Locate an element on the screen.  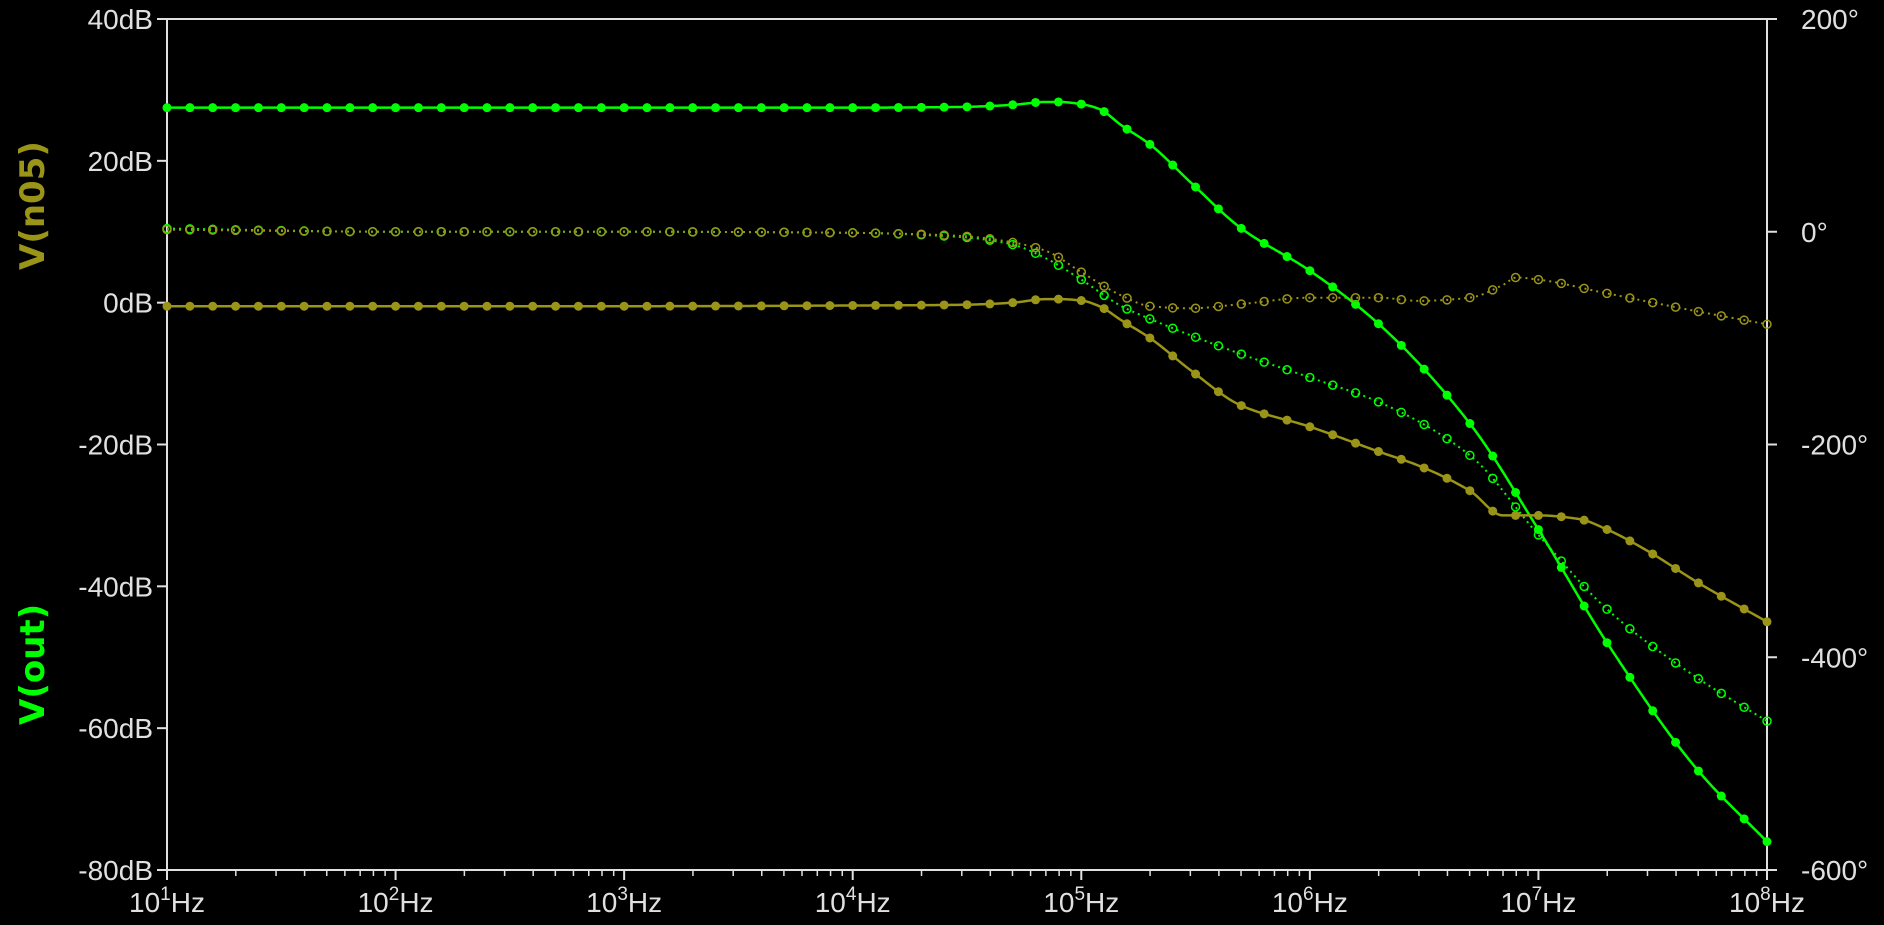
x-tick-exp: 8 is located at coordinates (1765, 894).